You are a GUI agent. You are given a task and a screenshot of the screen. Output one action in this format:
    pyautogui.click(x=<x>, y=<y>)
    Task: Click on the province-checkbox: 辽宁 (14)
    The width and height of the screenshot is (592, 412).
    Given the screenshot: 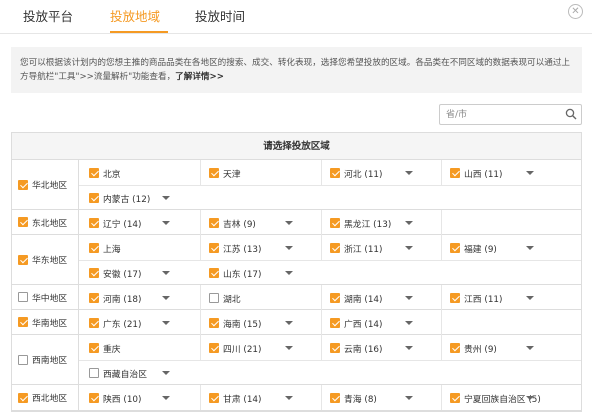 What is the action you would take?
    pyautogui.click(x=115, y=223)
    